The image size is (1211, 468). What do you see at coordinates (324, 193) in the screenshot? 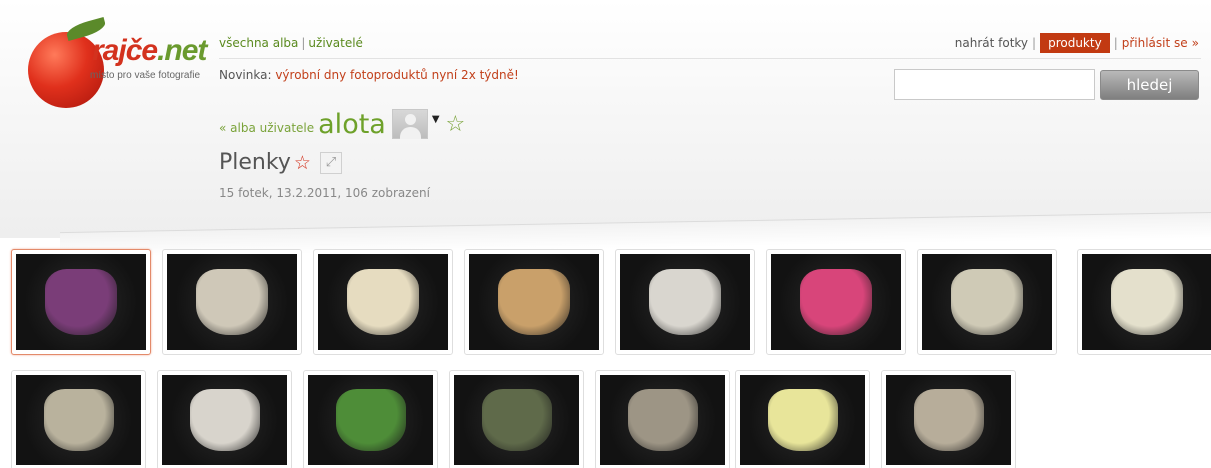
I see `album-meta: 15 fotek, 13.2.2011, 106 zobrazení` at bounding box center [324, 193].